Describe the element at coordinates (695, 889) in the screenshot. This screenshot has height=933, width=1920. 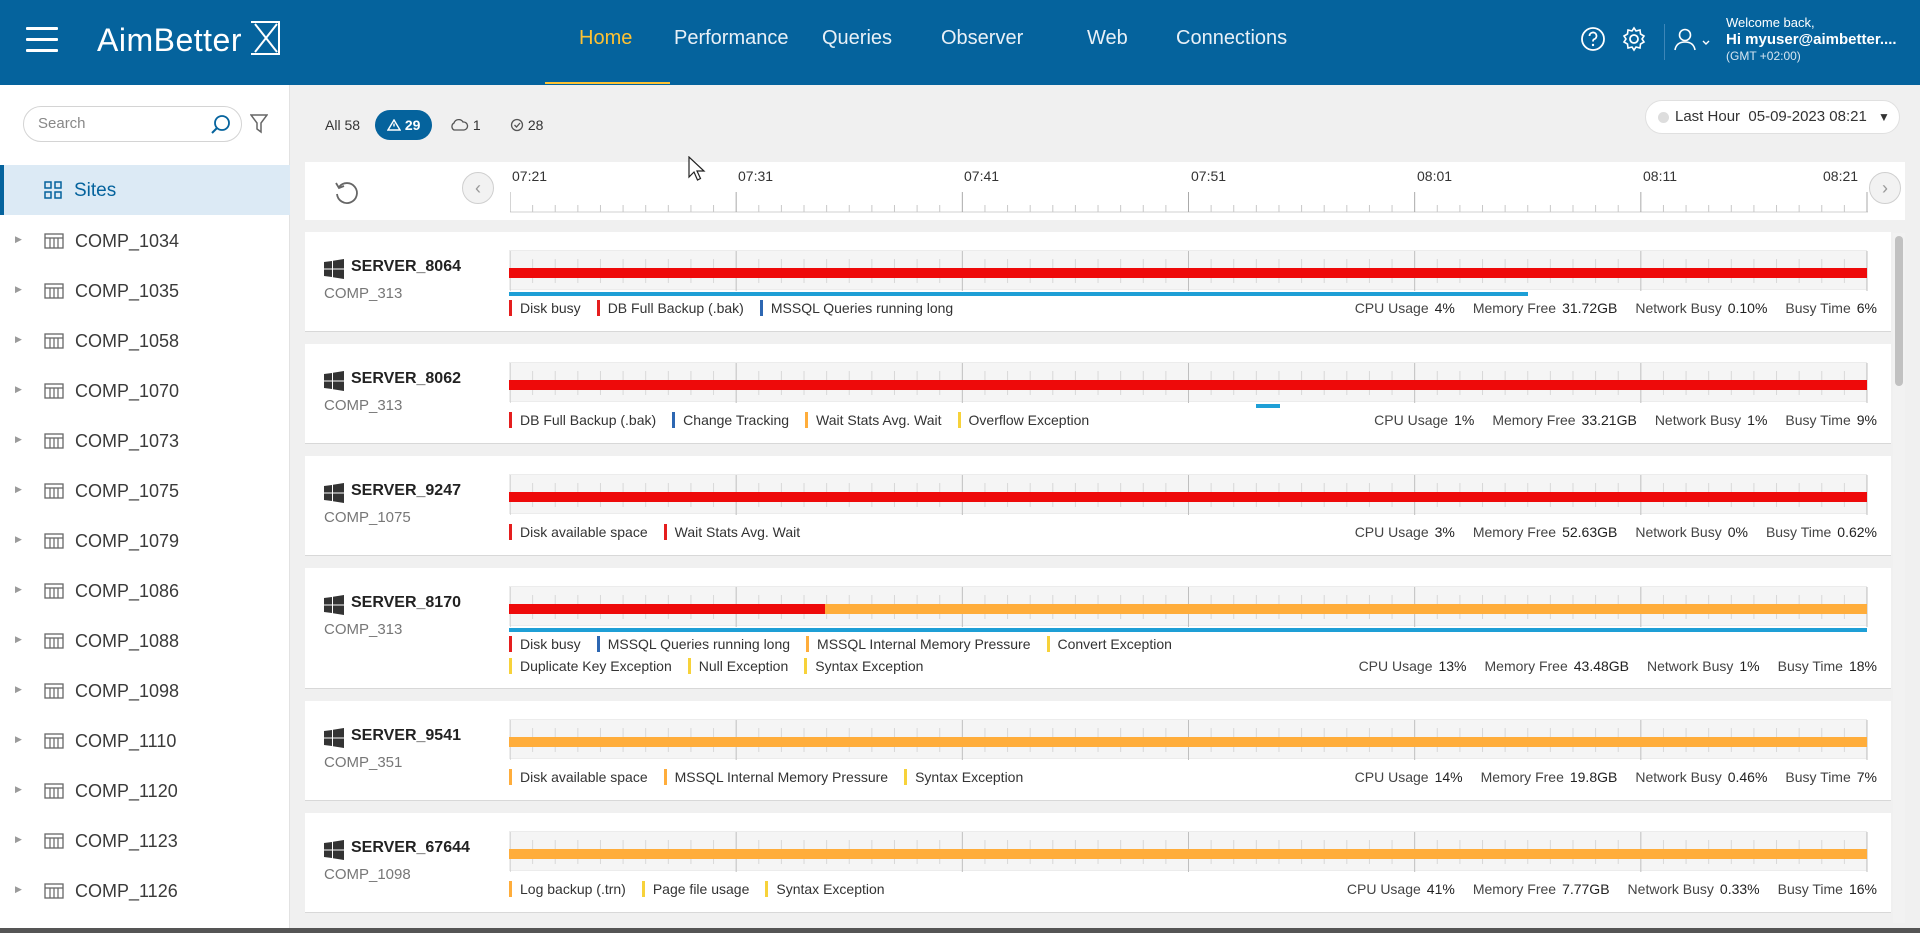
I see `alert-tag: Page file usage` at that location.